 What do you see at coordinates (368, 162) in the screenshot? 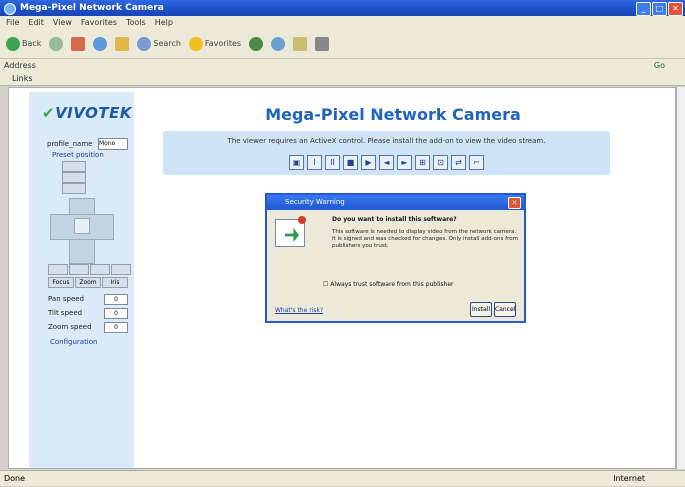
I see `play-icon: ▶` at bounding box center [368, 162].